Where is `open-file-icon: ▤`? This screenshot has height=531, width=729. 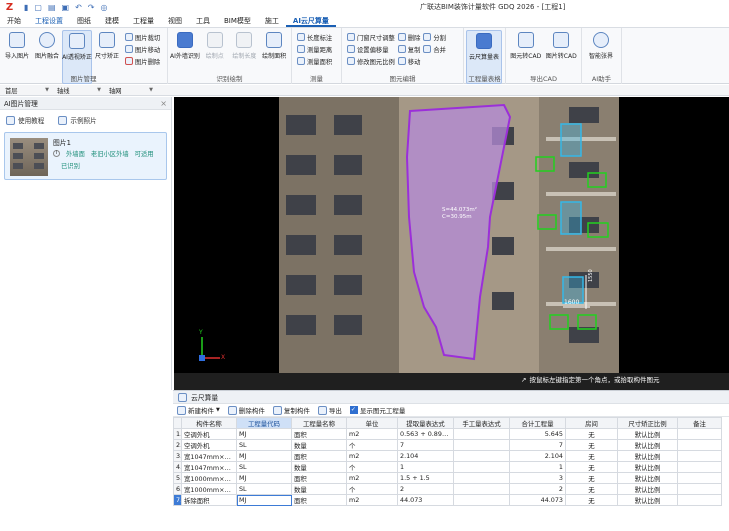
open-file-icon: ▤ is located at coordinates (52, 7).